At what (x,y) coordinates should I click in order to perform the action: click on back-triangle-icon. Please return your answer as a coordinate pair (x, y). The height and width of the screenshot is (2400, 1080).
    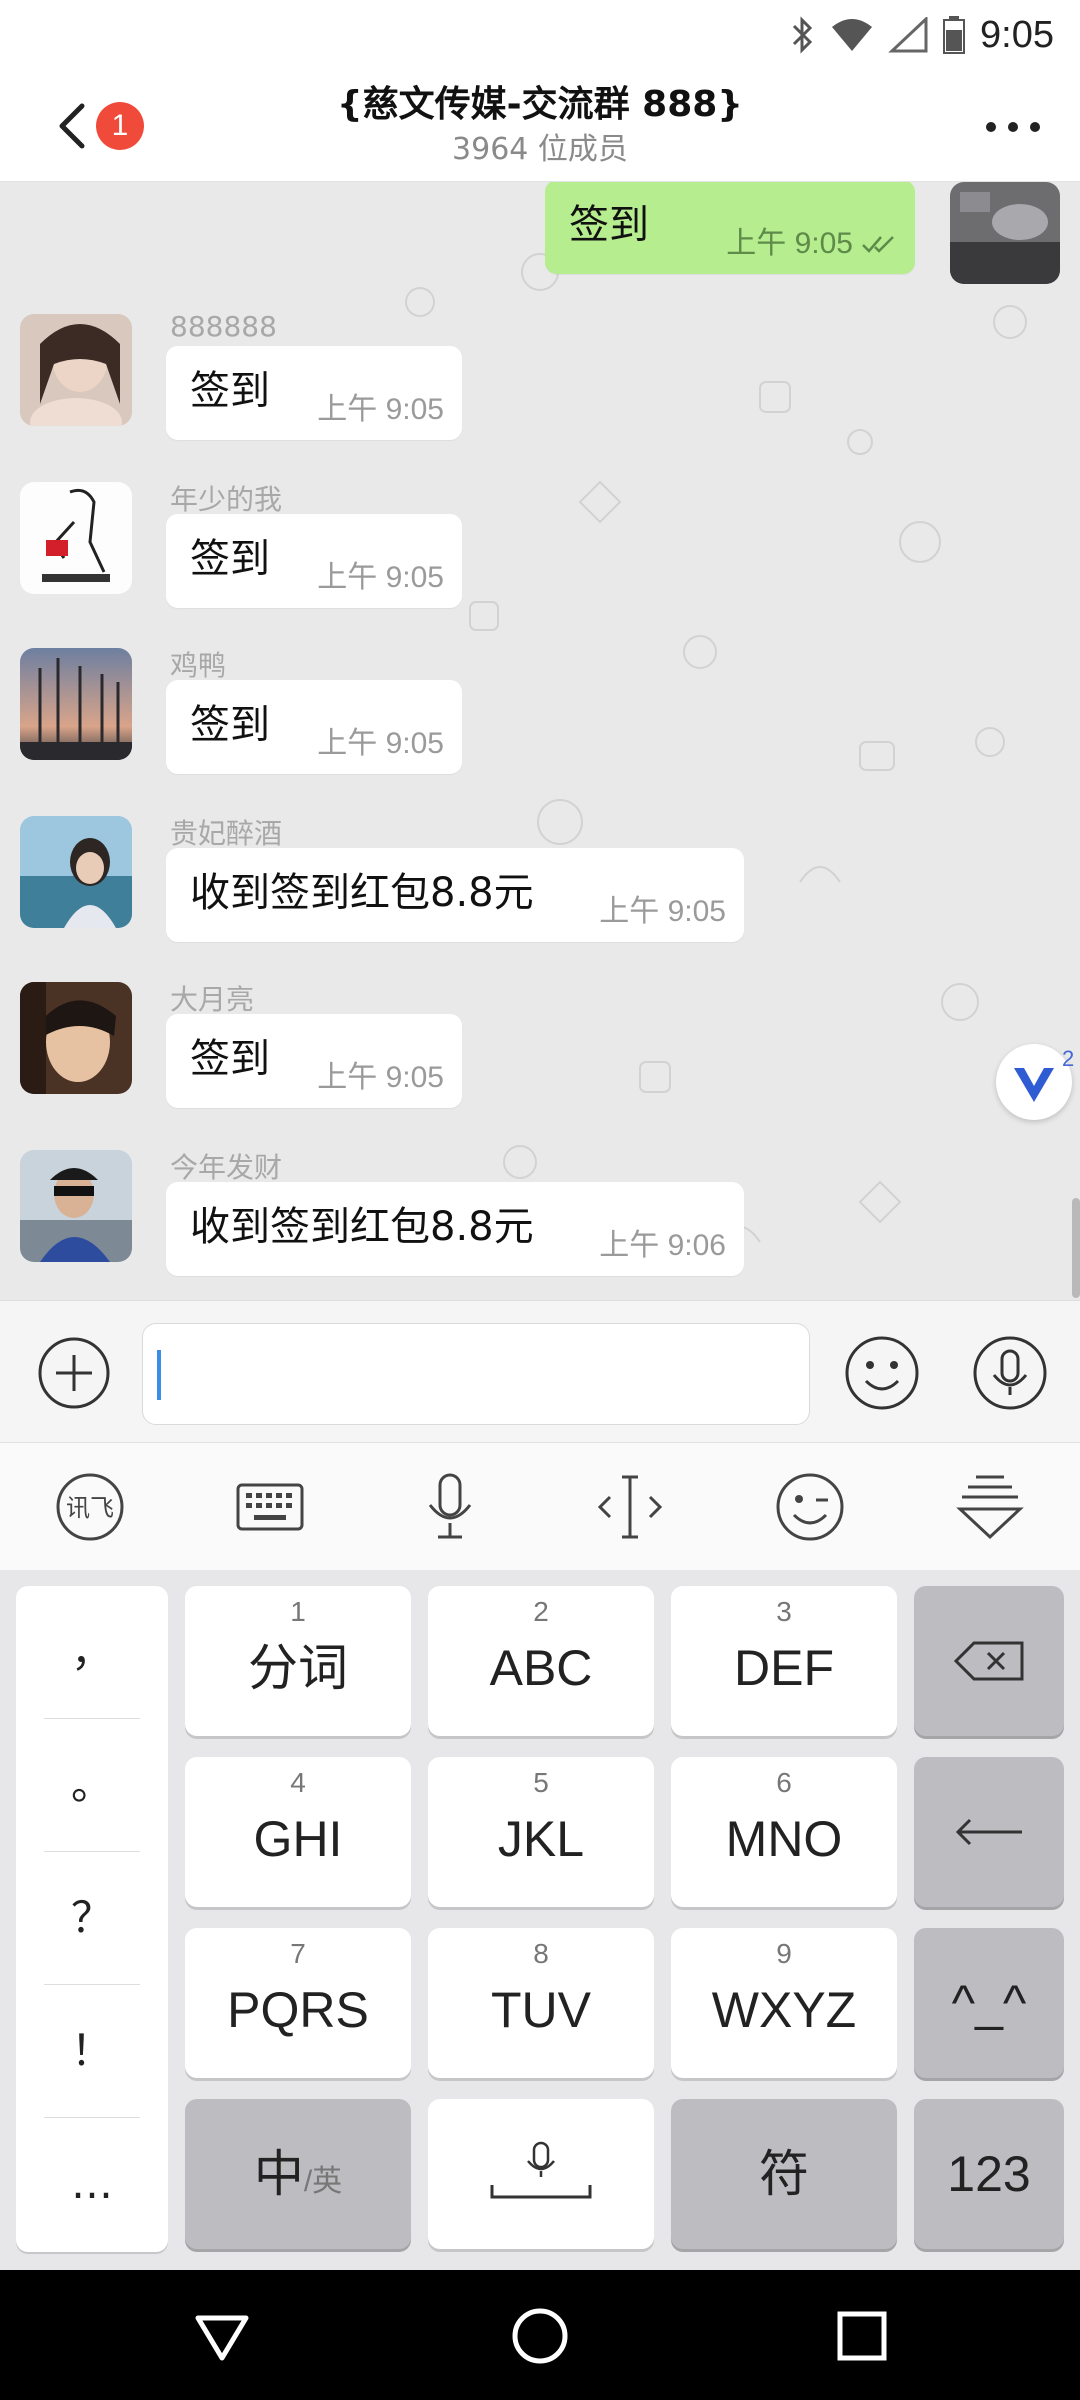
    Looking at the image, I should click on (222, 2338).